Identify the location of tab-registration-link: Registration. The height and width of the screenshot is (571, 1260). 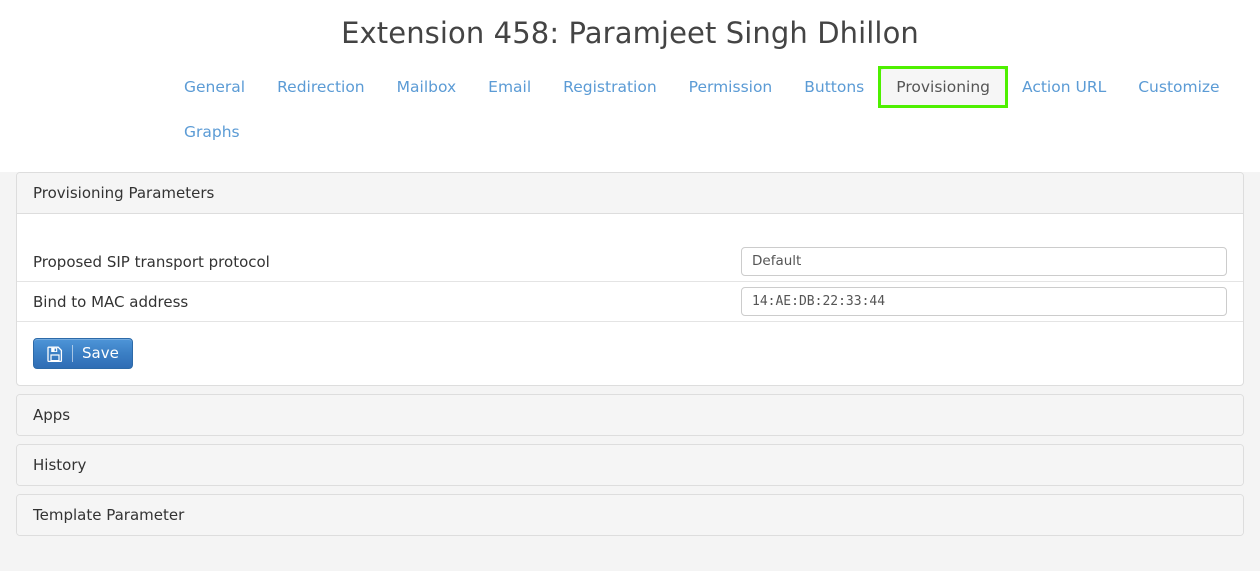
(609, 87).